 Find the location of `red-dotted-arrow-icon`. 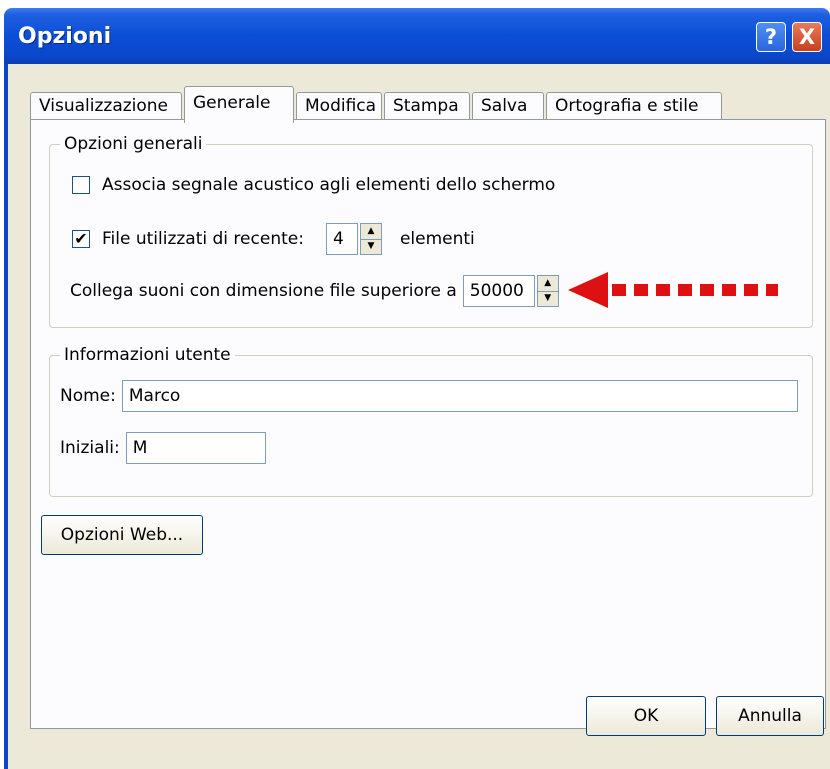

red-dotted-arrow-icon is located at coordinates (673, 290).